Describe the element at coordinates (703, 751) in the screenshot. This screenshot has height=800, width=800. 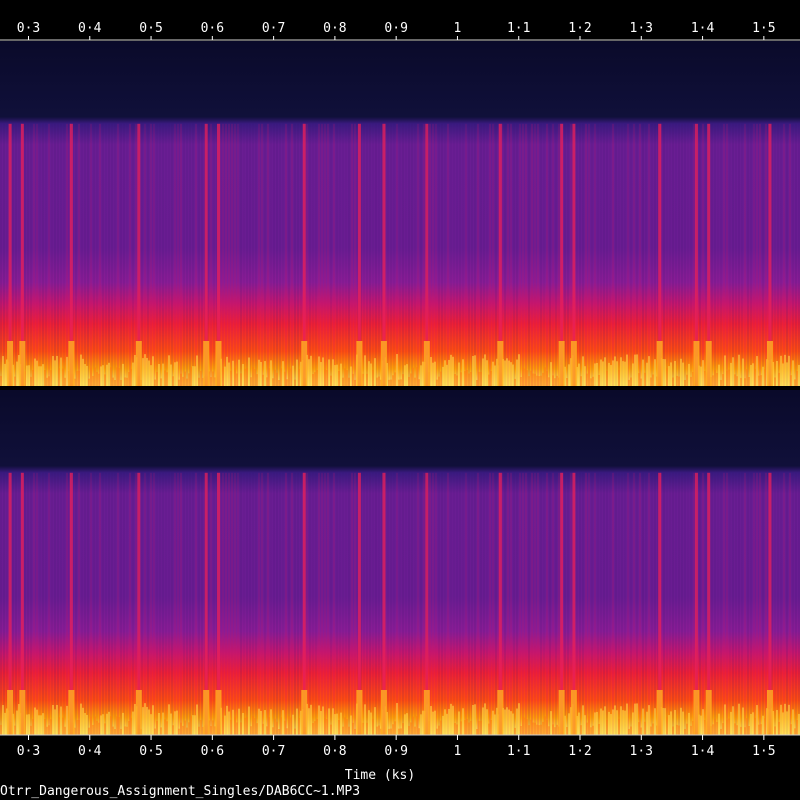
I see `bottom-tick-label: 1·4` at that location.